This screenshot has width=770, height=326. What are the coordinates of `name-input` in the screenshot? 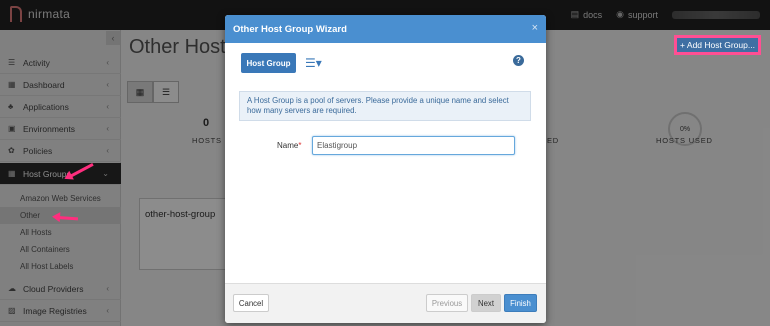 It's located at (413, 145).